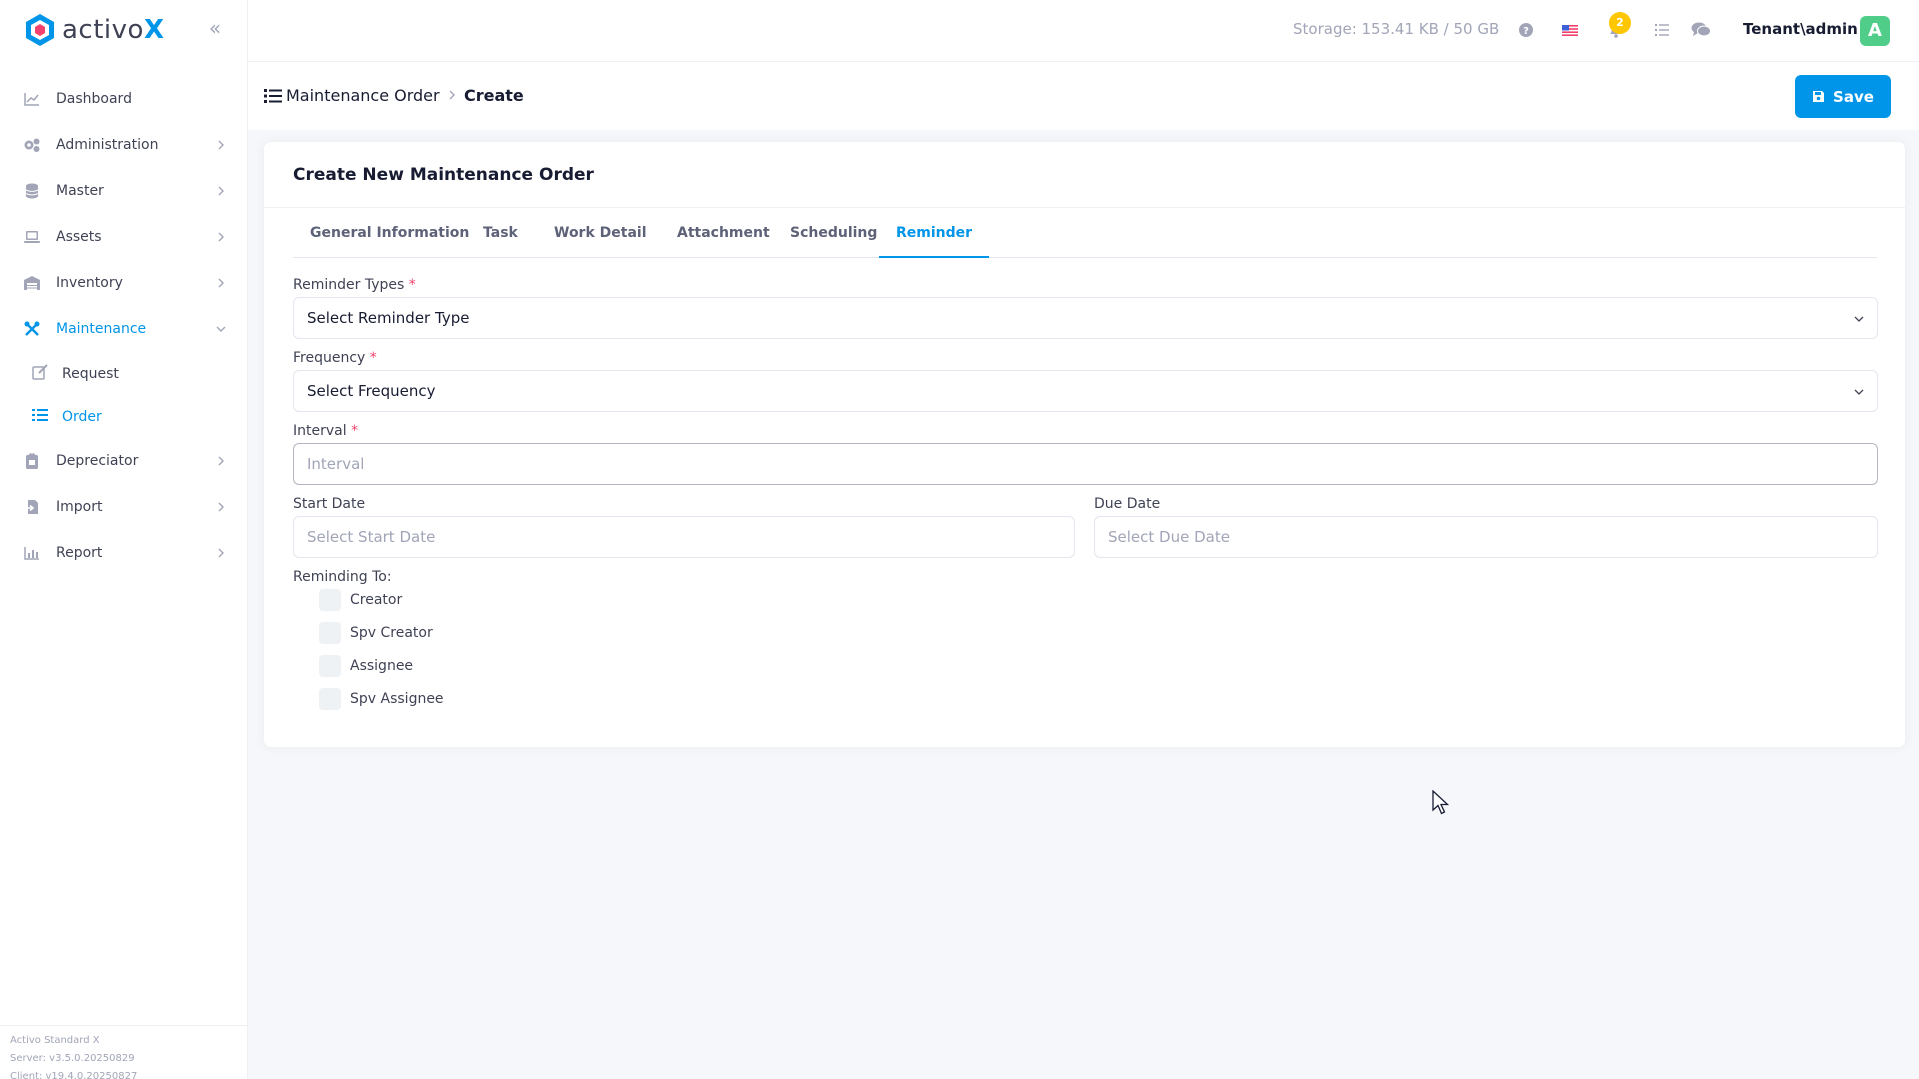 This screenshot has height=1079, width=1919. Describe the element at coordinates (1853, 96) in the screenshot. I see `save-button-label: Save` at that location.